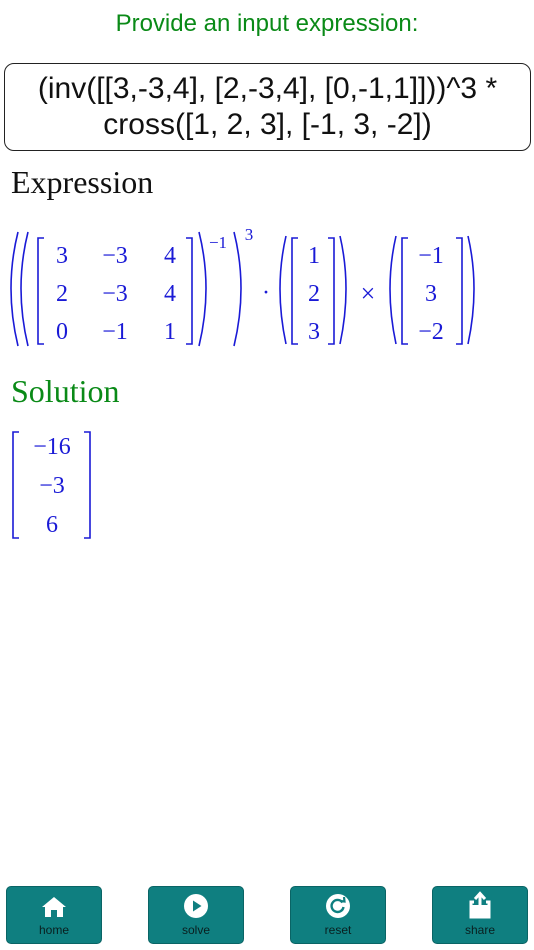 The image size is (534, 950). Describe the element at coordinates (54, 930) in the screenshot. I see `home-label: home` at that location.